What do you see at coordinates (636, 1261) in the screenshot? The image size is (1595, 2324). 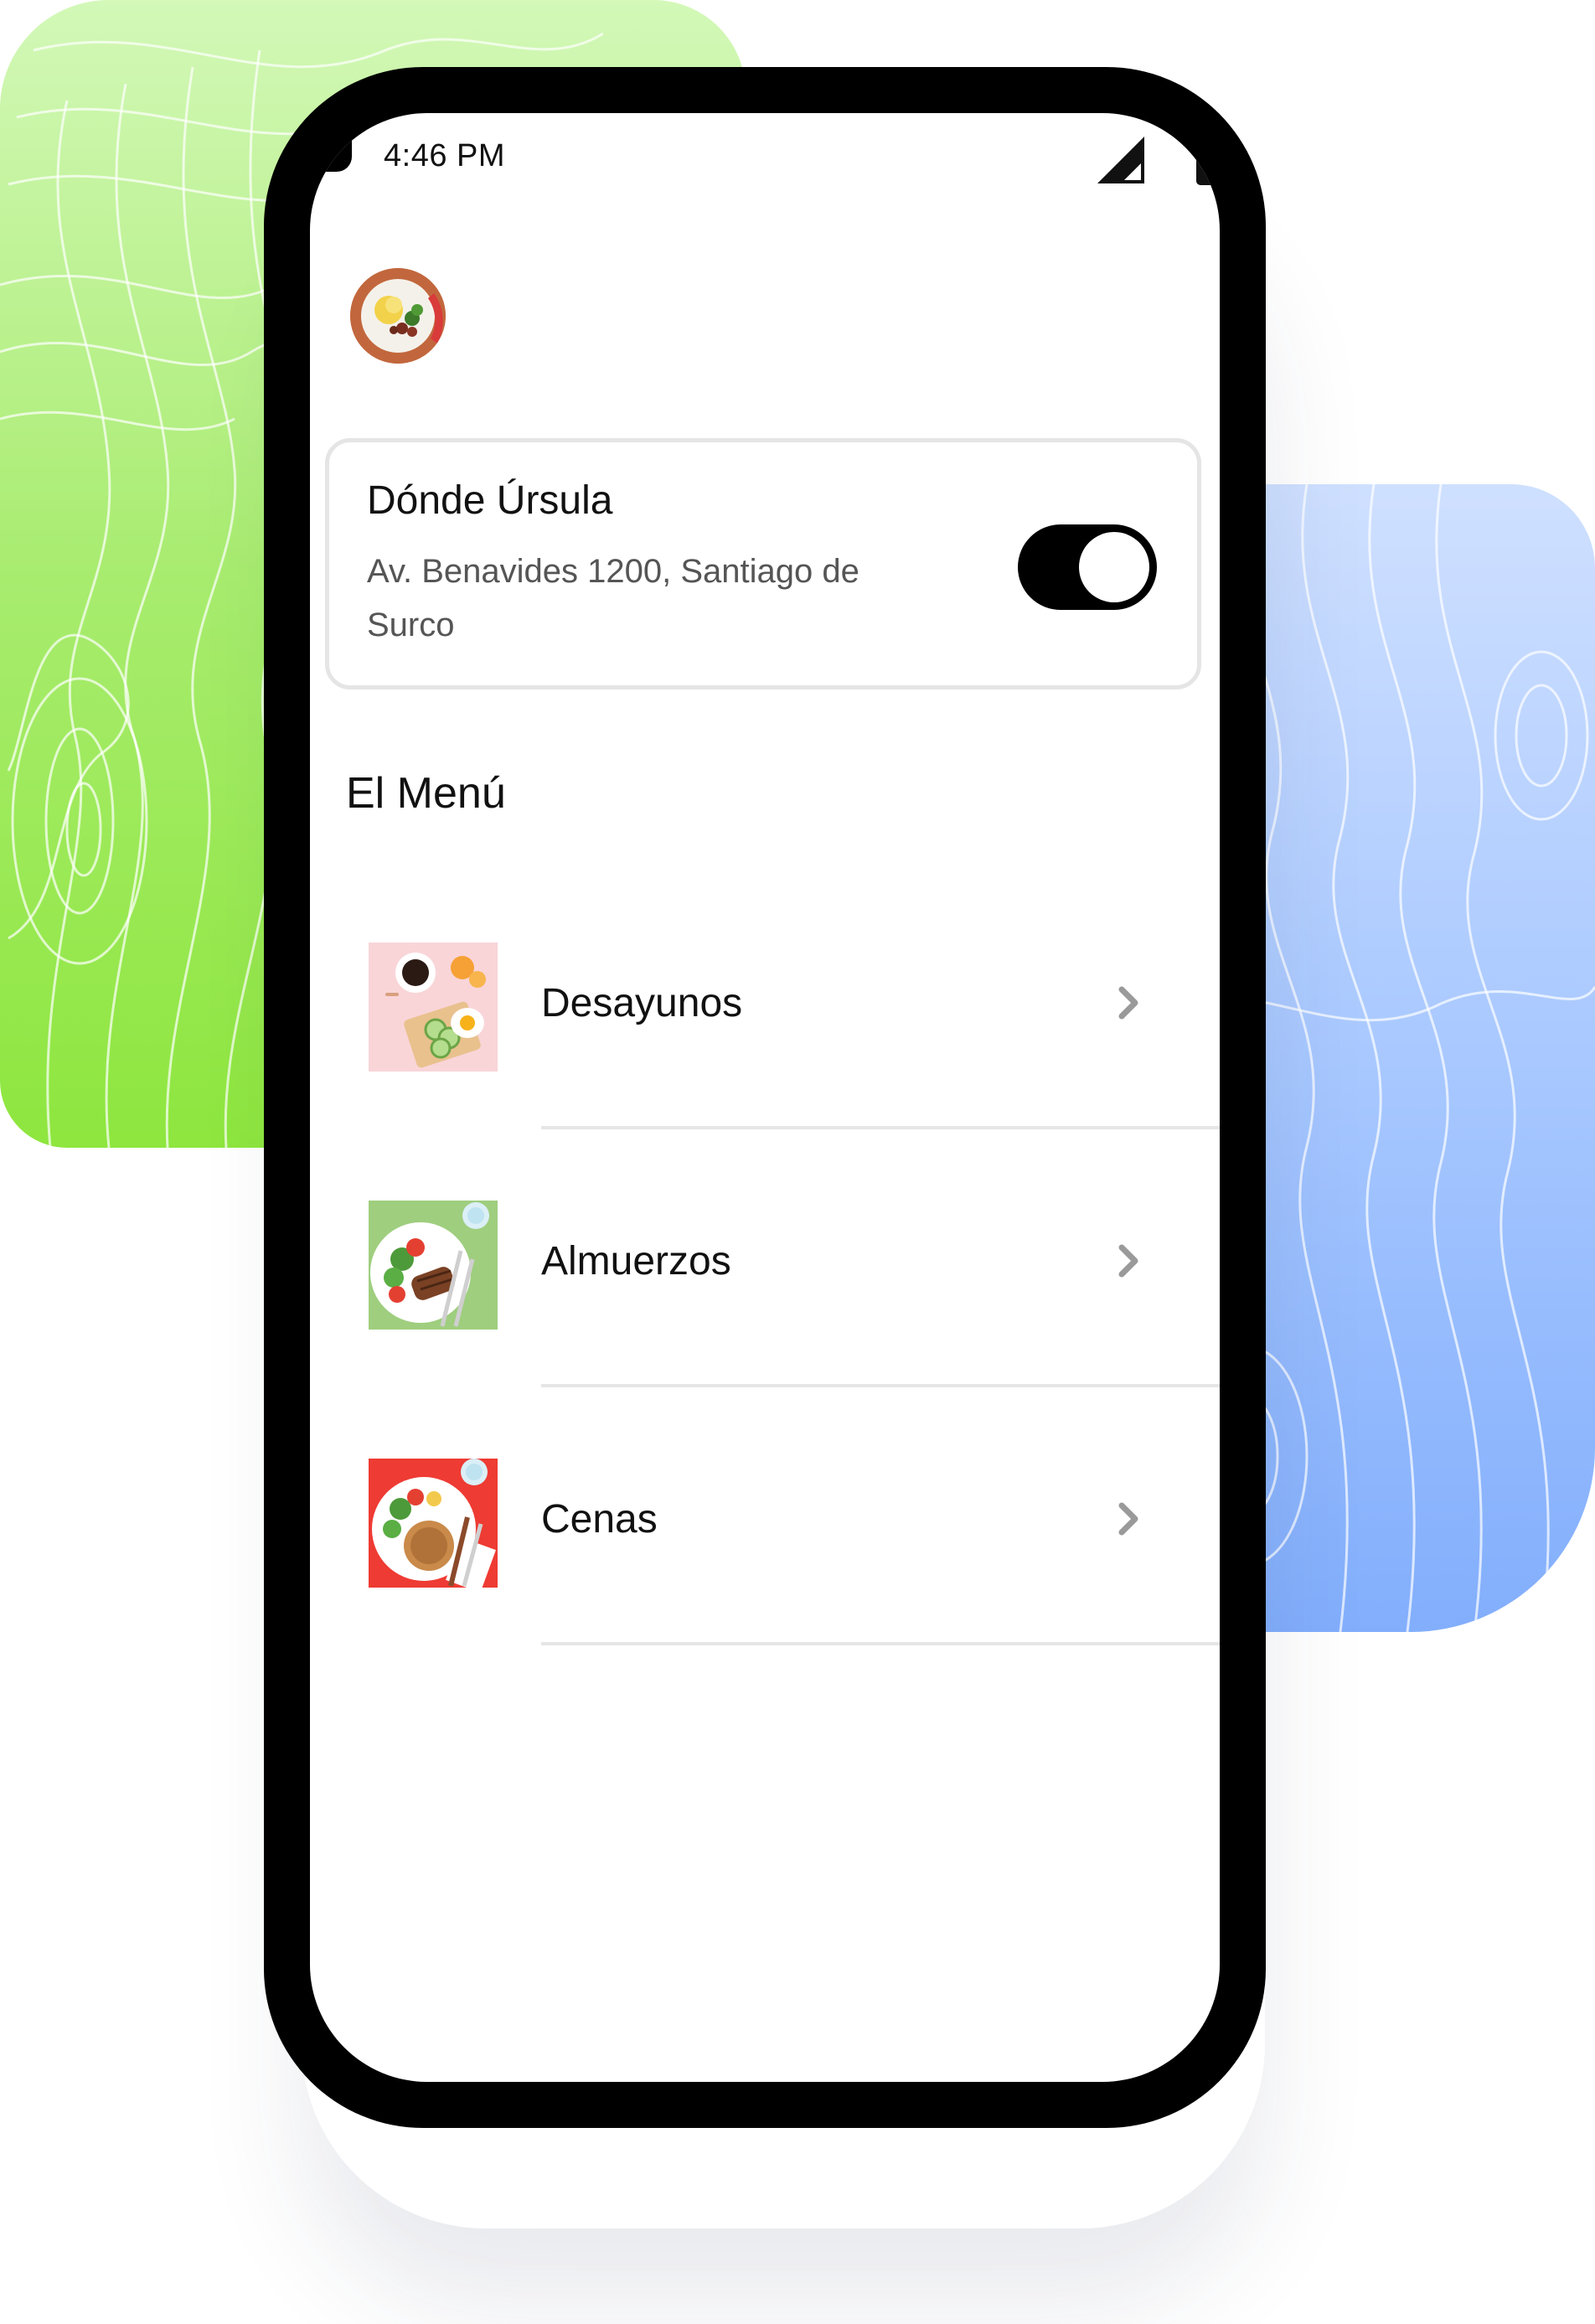 I see `menu-item-label: Almuerzos` at bounding box center [636, 1261].